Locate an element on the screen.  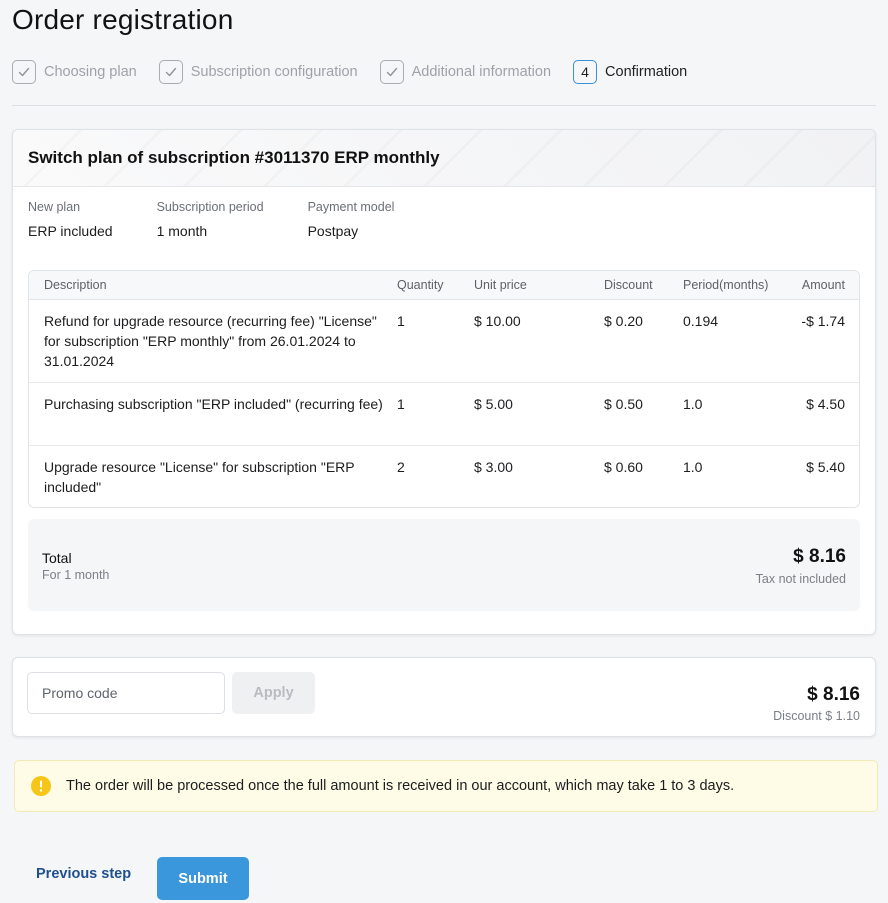
row-unit-price: $ 3.00 is located at coordinates (493, 467).